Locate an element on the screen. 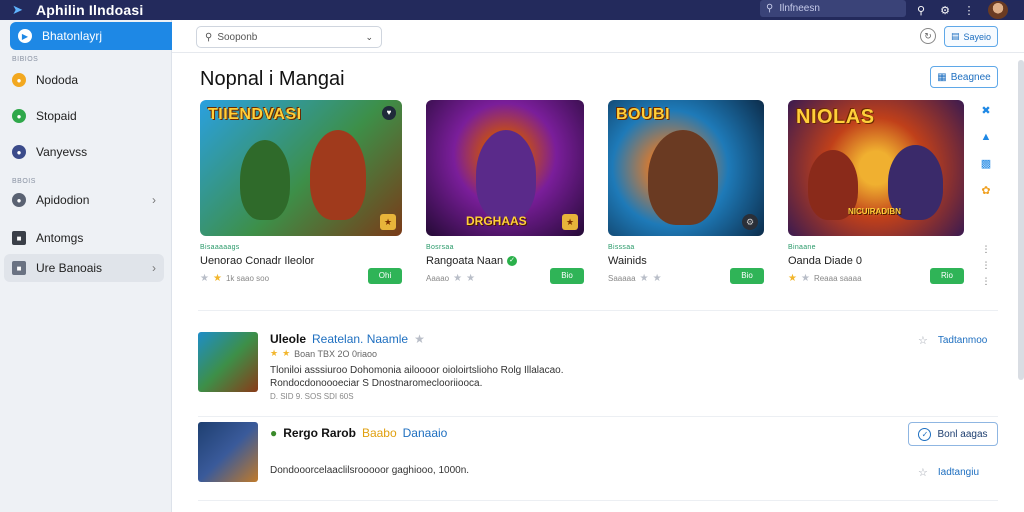 The height and width of the screenshot is (512, 1024). sidebar-item-active: ▶ Bhatonlayrj is located at coordinates (91, 36).